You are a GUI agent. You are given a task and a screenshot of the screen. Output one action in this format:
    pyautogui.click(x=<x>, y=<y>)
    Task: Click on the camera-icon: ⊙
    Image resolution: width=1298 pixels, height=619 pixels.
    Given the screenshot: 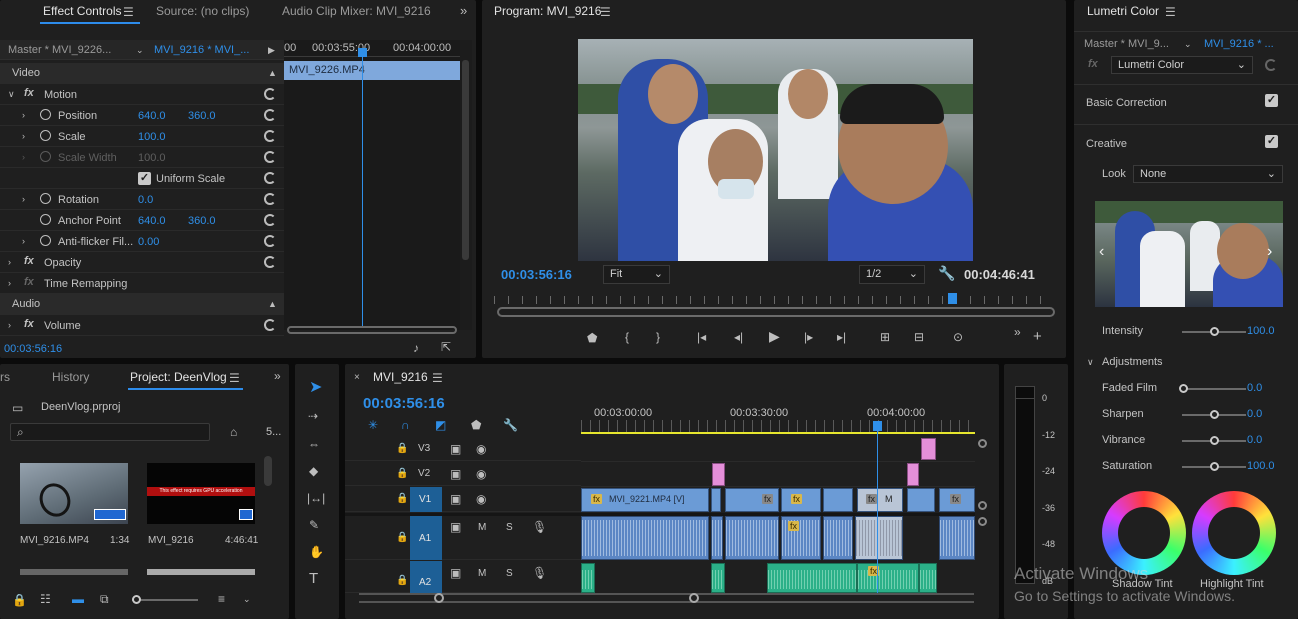 What is the action you would take?
    pyautogui.click(x=958, y=337)
    